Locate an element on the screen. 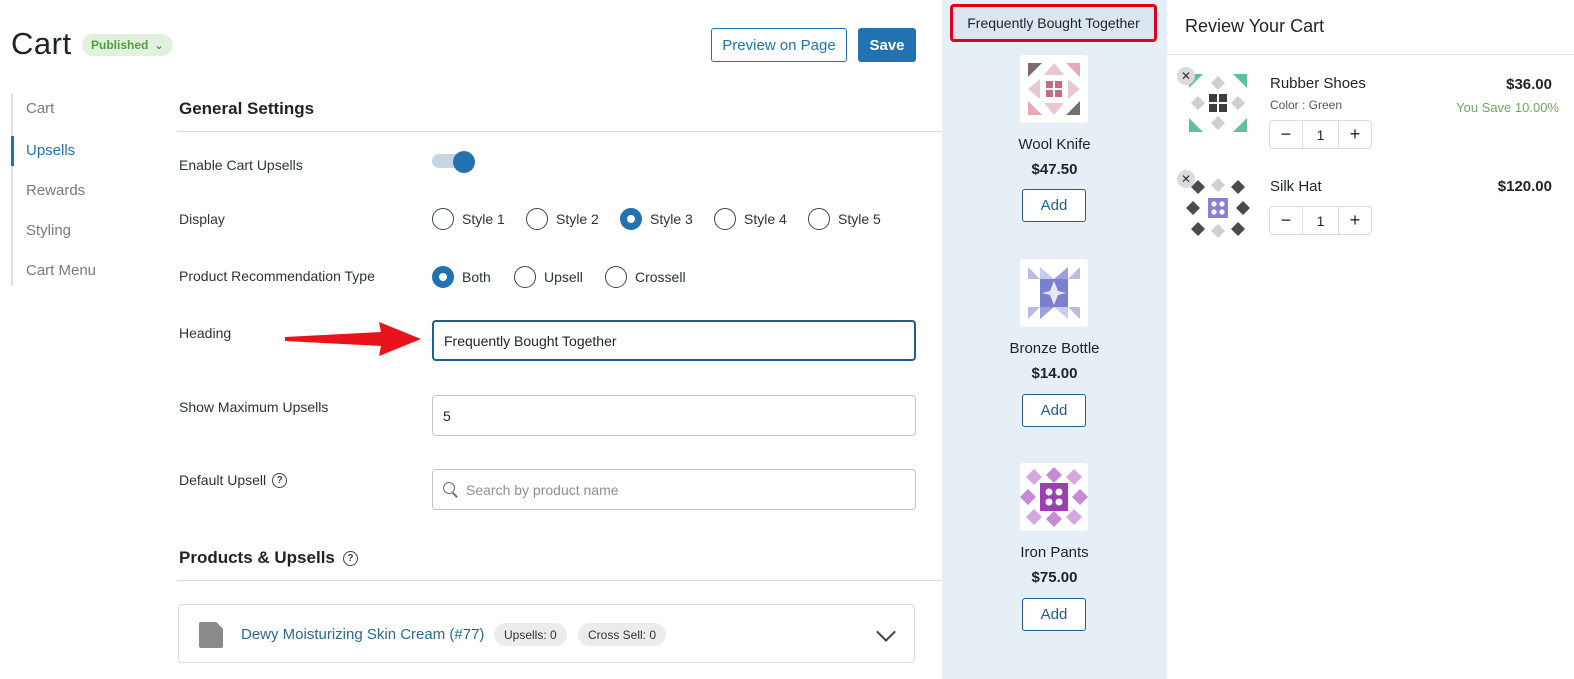 This screenshot has height=679, width=1574. cross-sell-count-badge: Cross Sell: 0 is located at coordinates (622, 634).